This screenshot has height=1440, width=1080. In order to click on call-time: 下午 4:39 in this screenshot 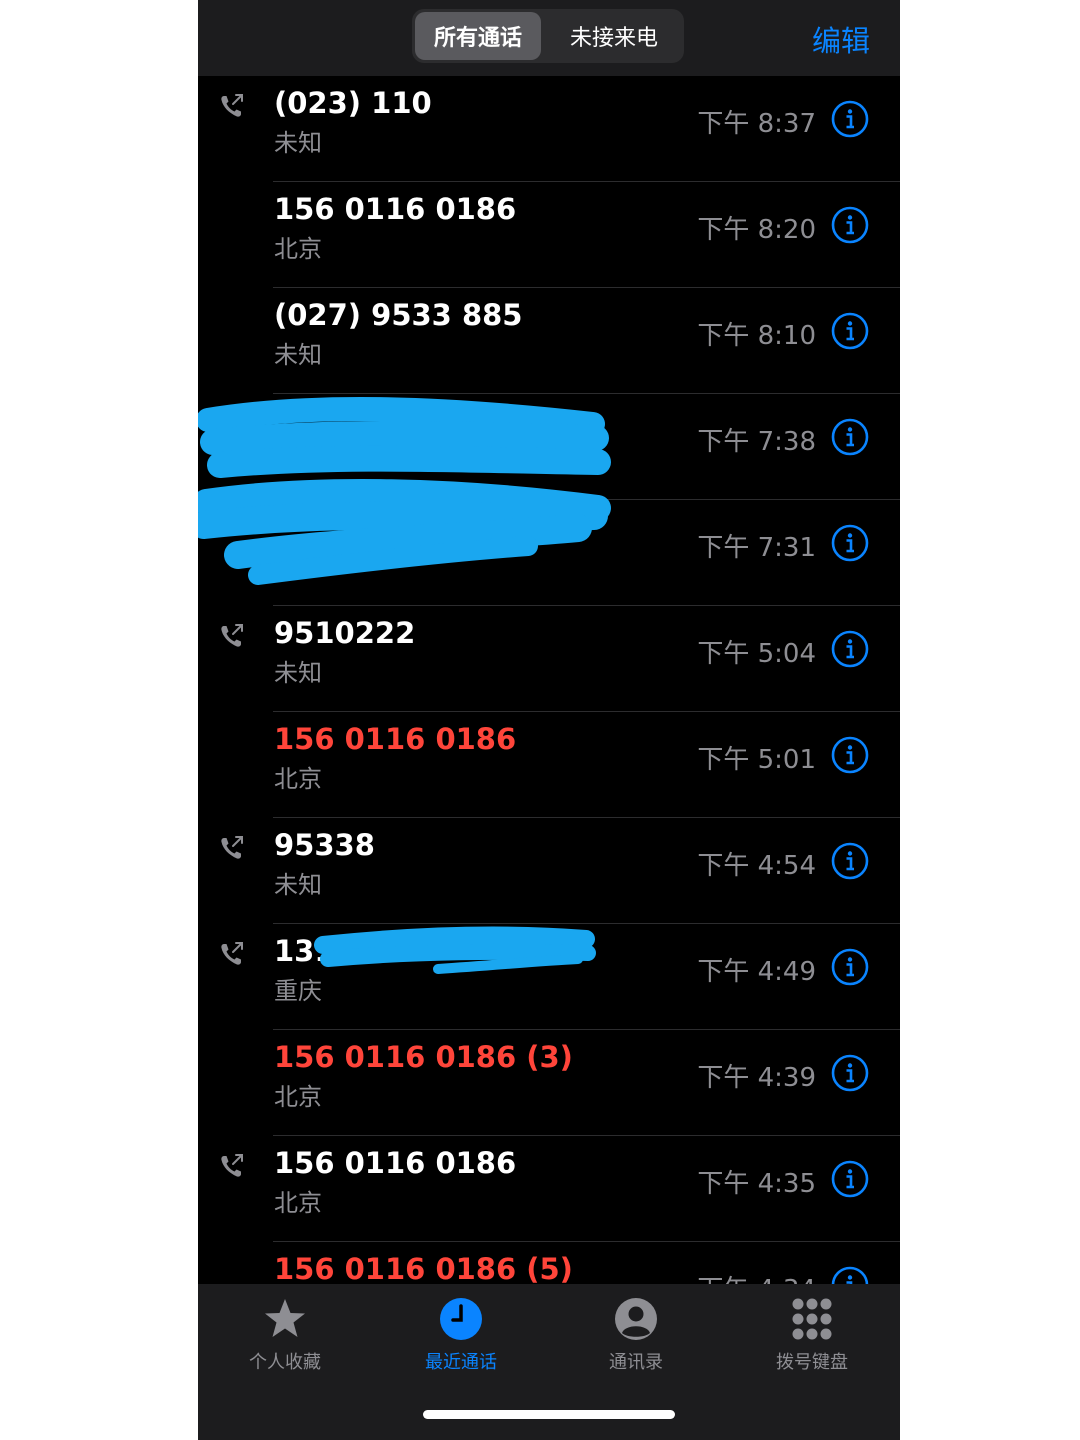, I will do `click(756, 1078)`.